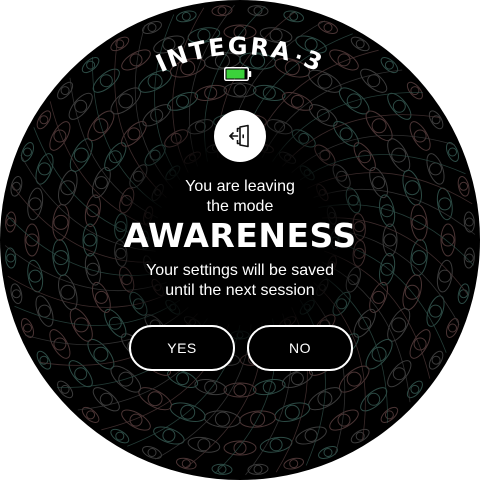 The width and height of the screenshot is (480, 480). Describe the element at coordinates (240, 235) in the screenshot. I see `mode-name: AWARENESS` at that location.